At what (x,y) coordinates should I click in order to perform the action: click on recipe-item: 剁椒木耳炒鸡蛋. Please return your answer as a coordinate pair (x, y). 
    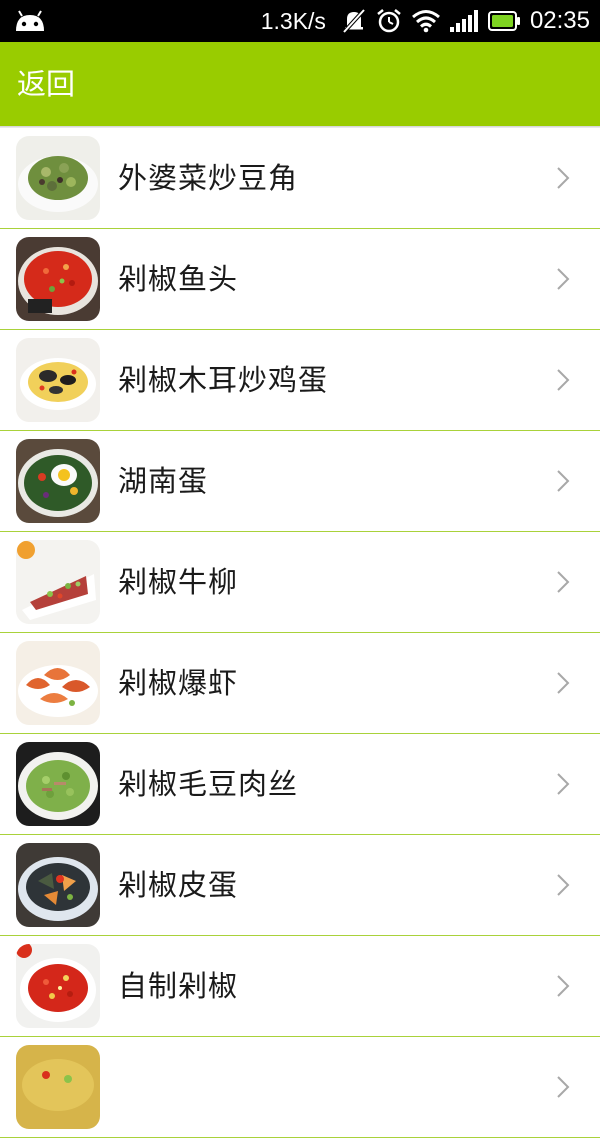
    Looking at the image, I should click on (300, 380).